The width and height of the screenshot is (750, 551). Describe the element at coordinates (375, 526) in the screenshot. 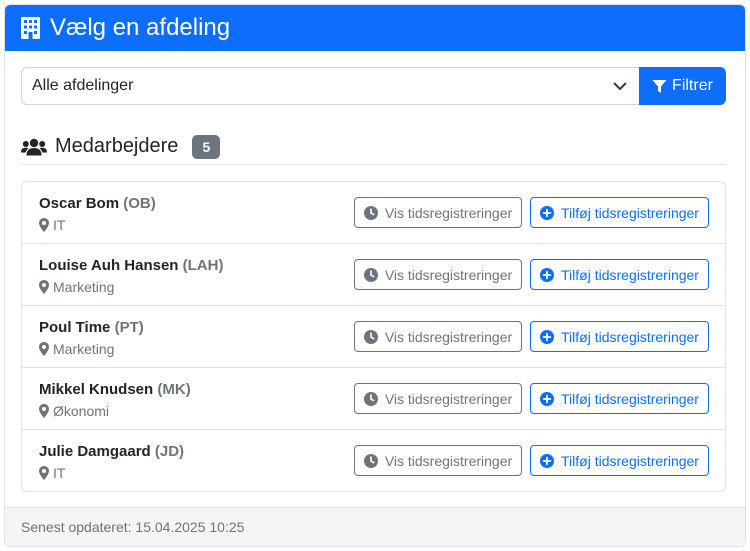

I see `card-footer: Senest opdateret: 15.04.2025 10:25` at that location.